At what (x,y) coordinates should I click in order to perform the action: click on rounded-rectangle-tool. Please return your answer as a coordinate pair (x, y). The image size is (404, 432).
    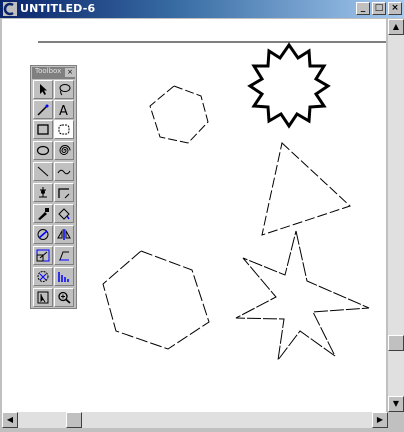
    Looking at the image, I should click on (64, 129).